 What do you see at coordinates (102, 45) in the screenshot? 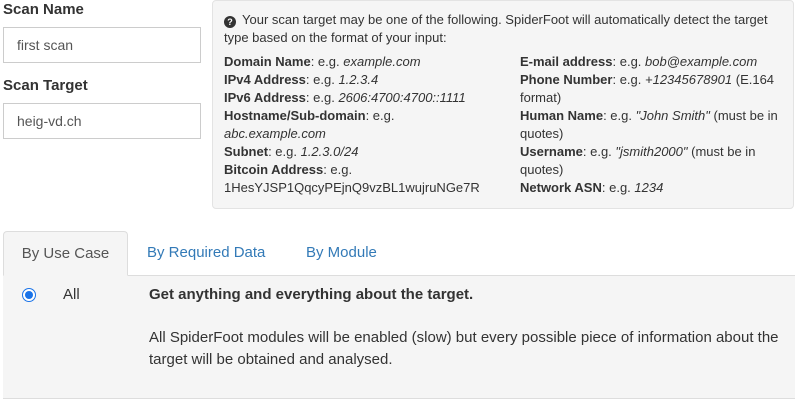
I see `scan-name-input` at bounding box center [102, 45].